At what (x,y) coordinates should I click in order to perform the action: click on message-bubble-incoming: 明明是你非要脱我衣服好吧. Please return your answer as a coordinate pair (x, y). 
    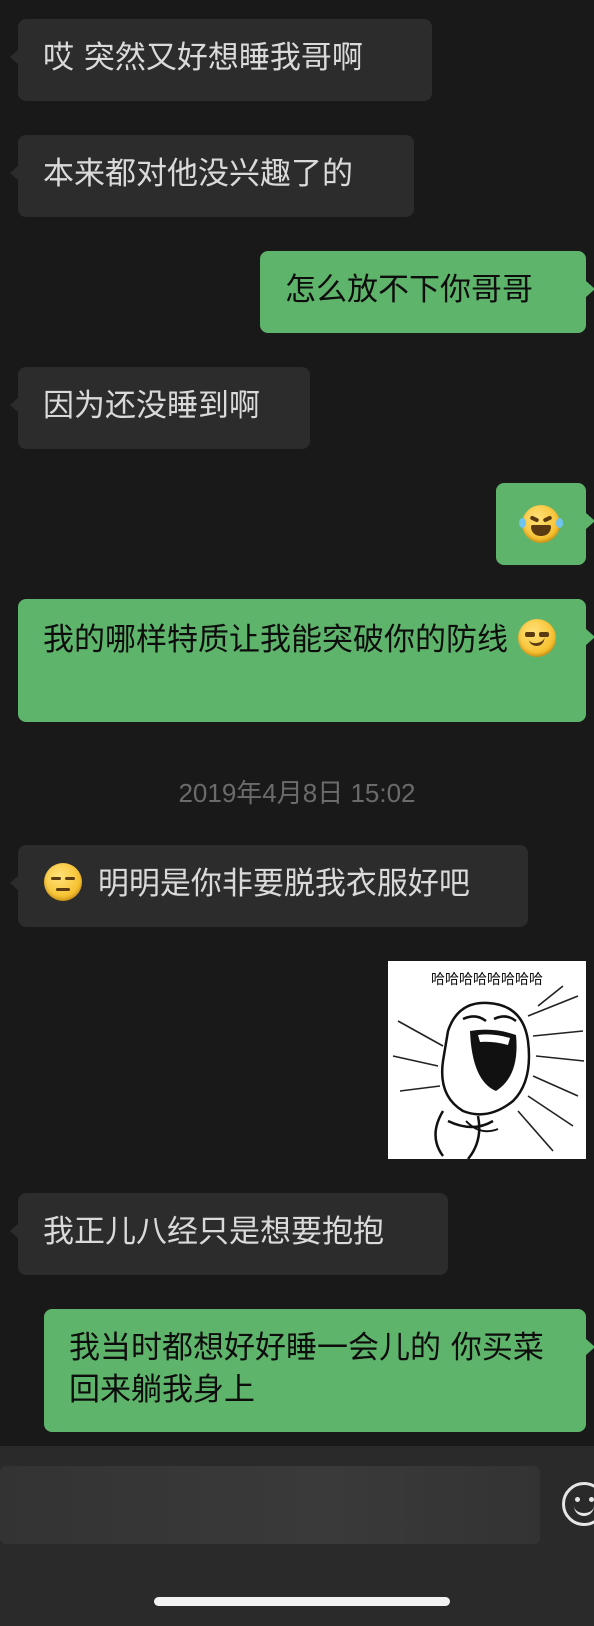
    Looking at the image, I should click on (269, 886).